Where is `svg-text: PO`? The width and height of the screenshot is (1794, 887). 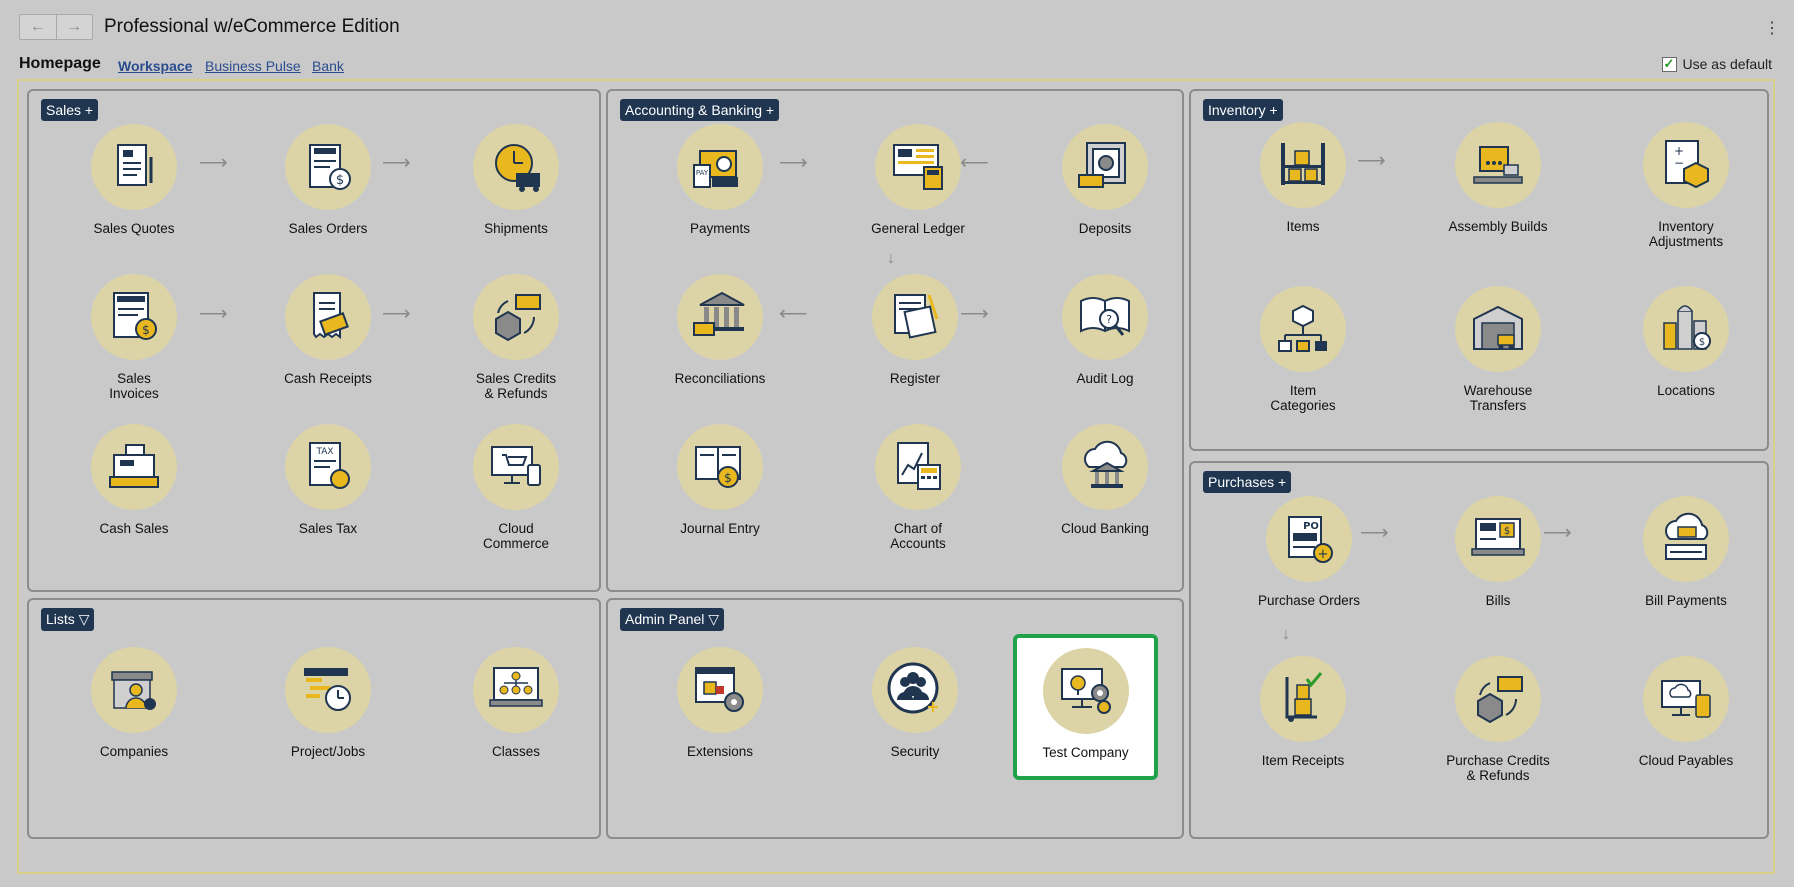
svg-text: PO is located at coordinates (1311, 526).